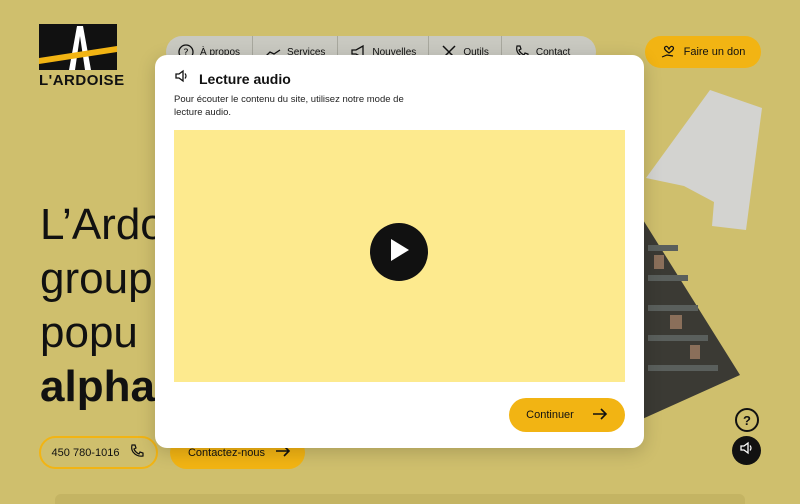 The height and width of the screenshot is (504, 800). I want to click on phone-button: 450 780-1016, so click(98, 452).